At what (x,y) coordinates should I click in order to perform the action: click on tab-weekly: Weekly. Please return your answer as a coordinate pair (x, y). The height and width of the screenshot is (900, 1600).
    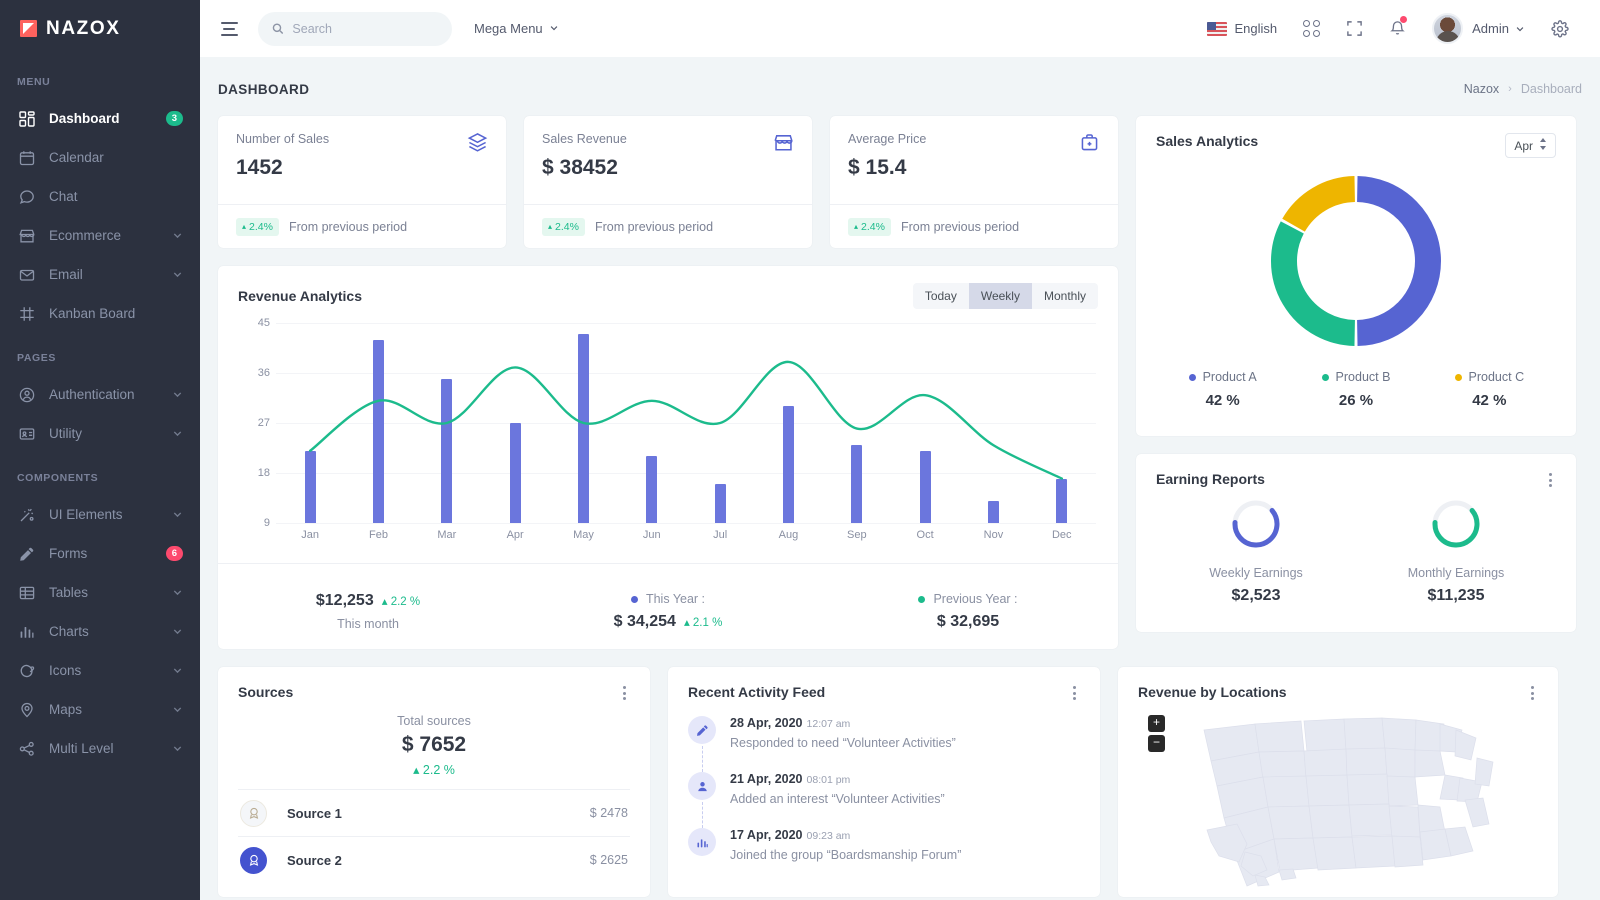
    Looking at the image, I should click on (1000, 296).